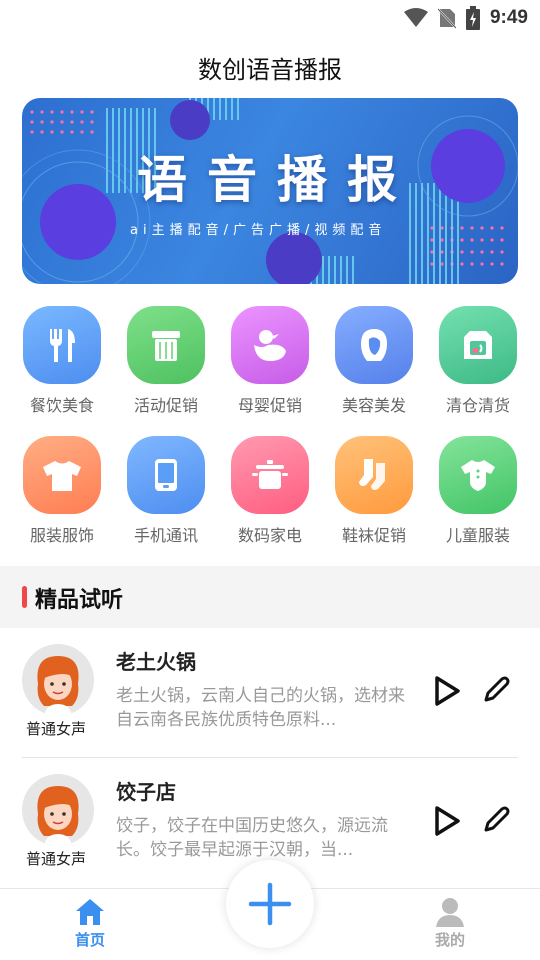 The height and width of the screenshot is (960, 540). I want to click on clock-time: 9:49, so click(508, 17).